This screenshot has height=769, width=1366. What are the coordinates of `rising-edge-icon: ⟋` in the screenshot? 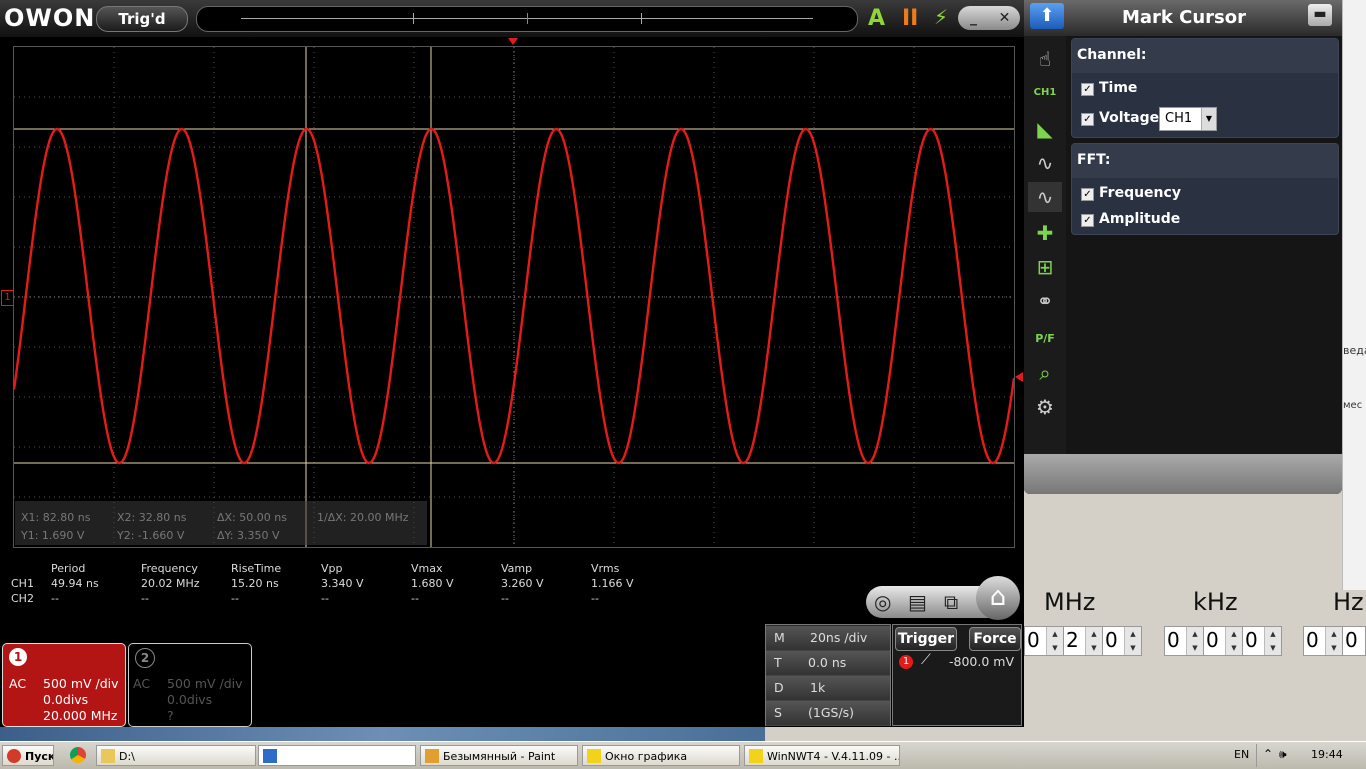 It's located at (926, 660).